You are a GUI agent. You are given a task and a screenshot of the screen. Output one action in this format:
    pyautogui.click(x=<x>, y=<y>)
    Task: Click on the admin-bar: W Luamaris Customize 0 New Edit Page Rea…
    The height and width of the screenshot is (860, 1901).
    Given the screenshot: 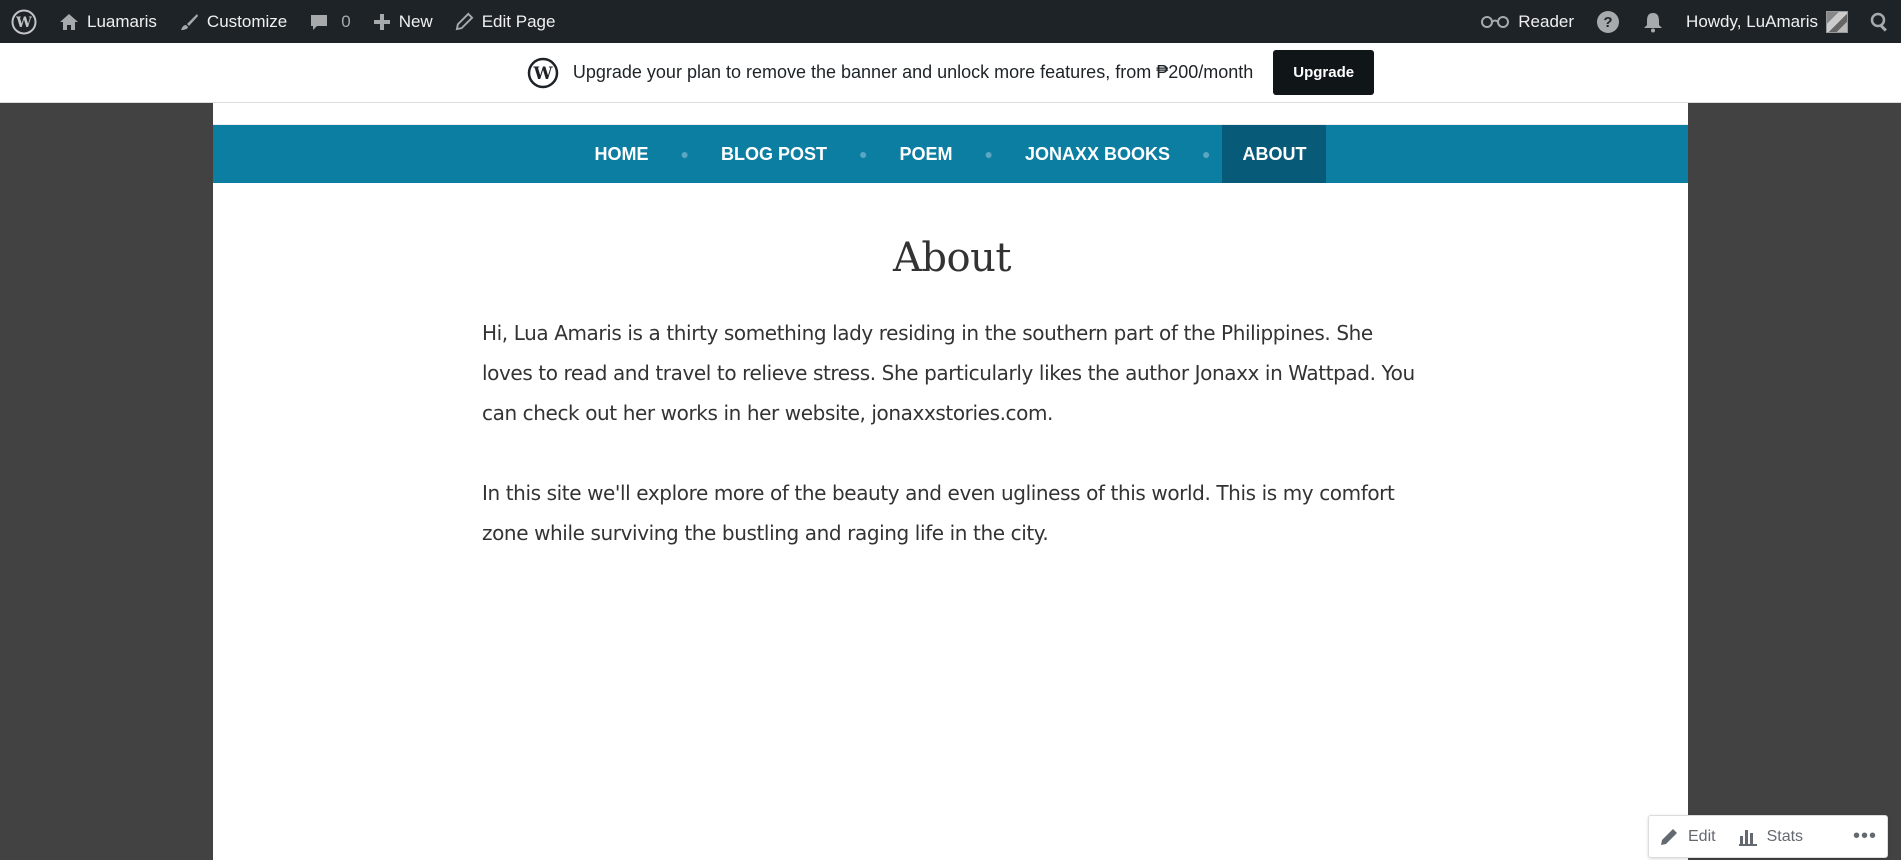 What is the action you would take?
    pyautogui.click(x=950, y=21)
    